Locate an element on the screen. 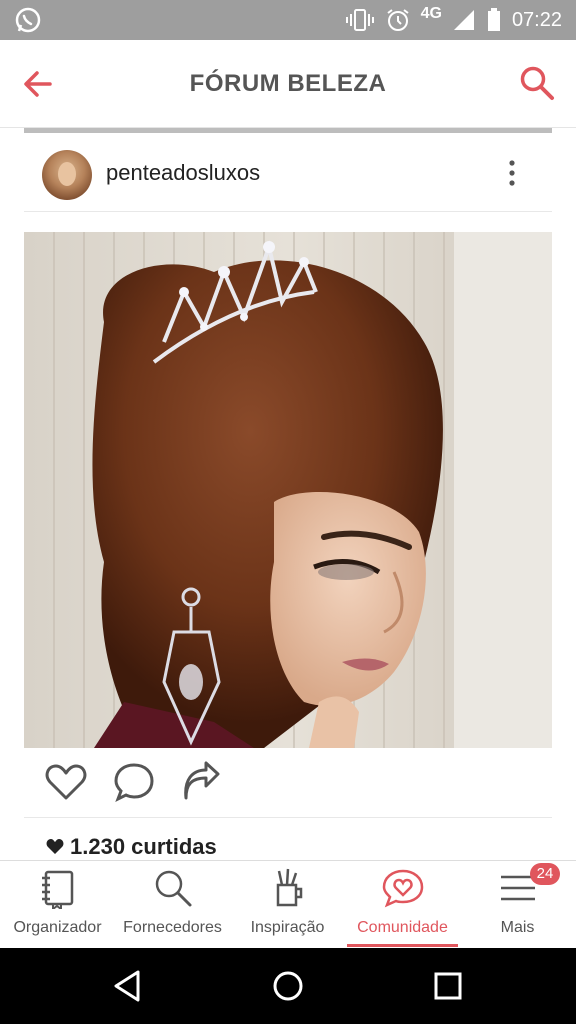 The image size is (576, 1024). divider is located at coordinates (288, 130).